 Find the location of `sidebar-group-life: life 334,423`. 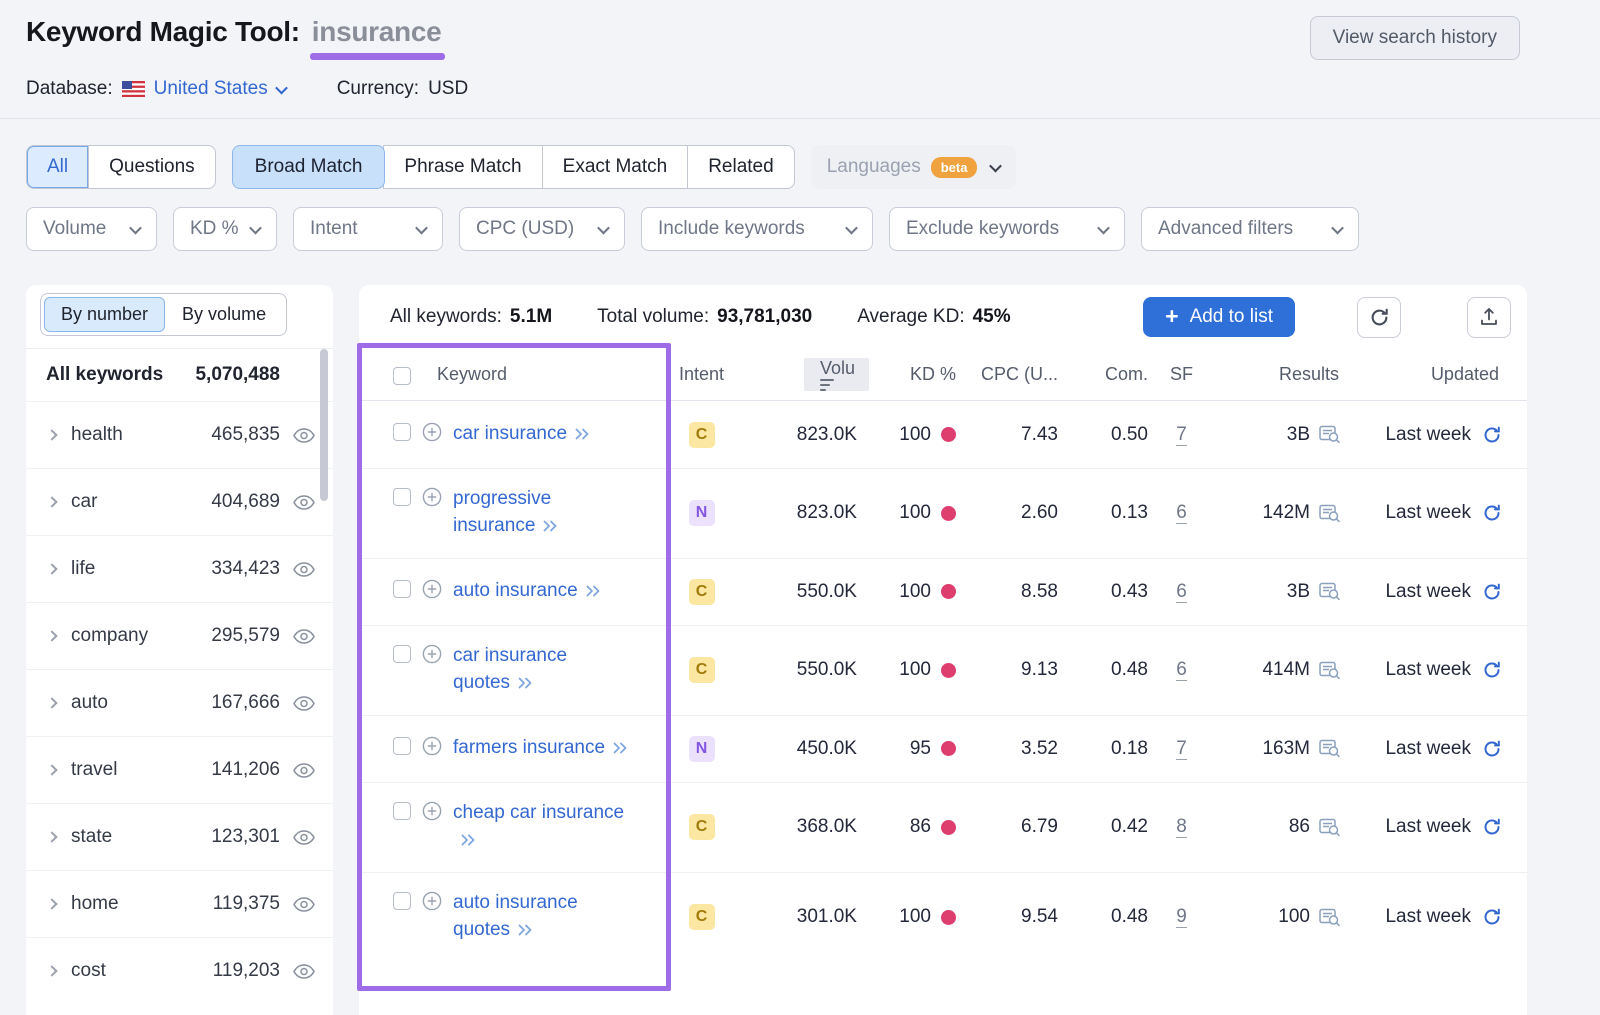

sidebar-group-life: life 334,423 is located at coordinates (179, 568).